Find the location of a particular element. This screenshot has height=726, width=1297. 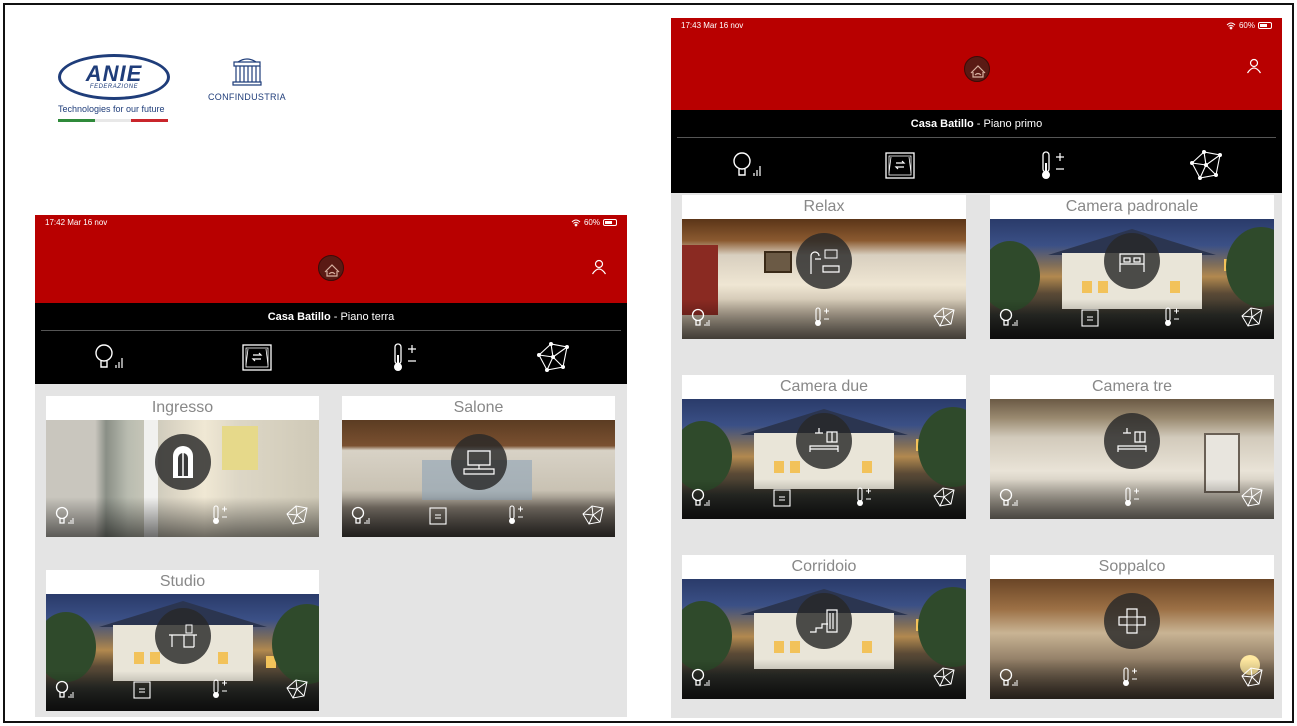

room-title: Studio is located at coordinates (182, 582).